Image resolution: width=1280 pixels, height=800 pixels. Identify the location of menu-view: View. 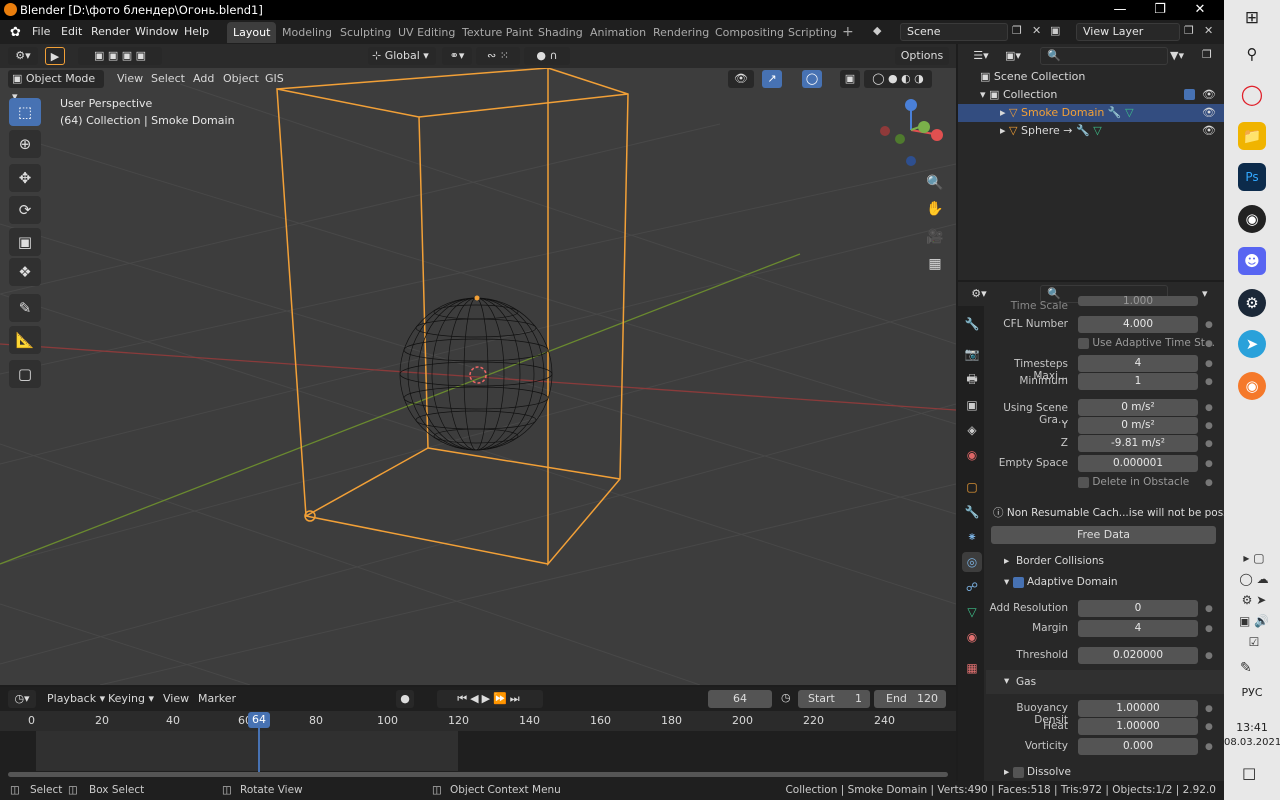
(130, 78).